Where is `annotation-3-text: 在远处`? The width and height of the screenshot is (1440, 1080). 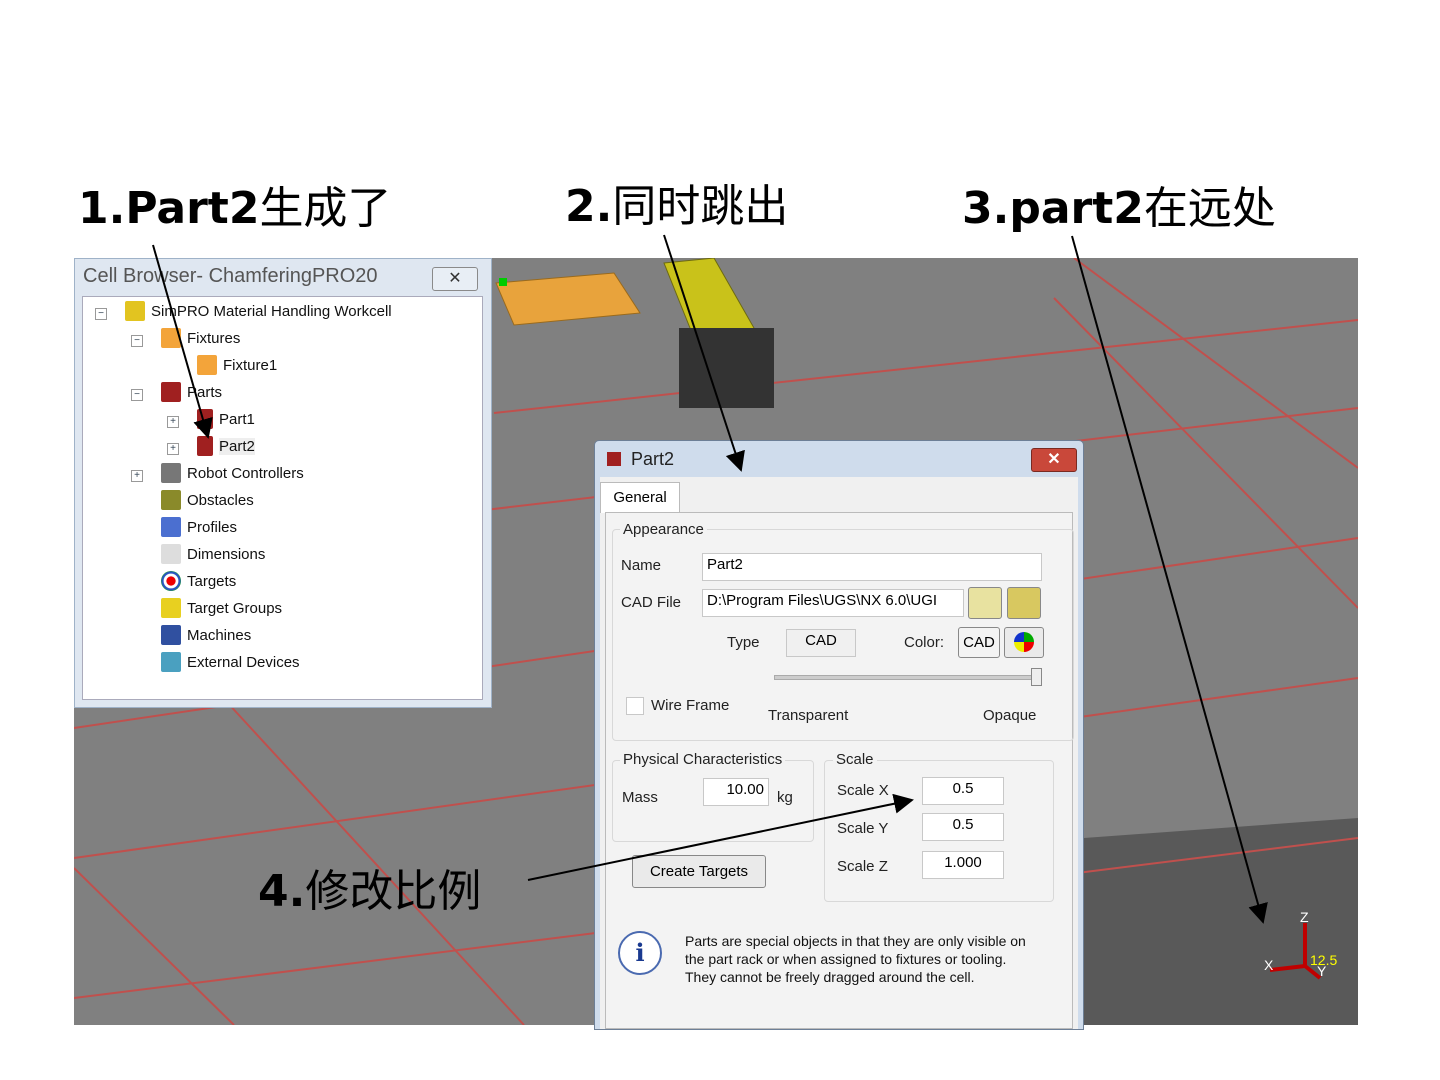 annotation-3-text: 在远处 is located at coordinates (1209, 208).